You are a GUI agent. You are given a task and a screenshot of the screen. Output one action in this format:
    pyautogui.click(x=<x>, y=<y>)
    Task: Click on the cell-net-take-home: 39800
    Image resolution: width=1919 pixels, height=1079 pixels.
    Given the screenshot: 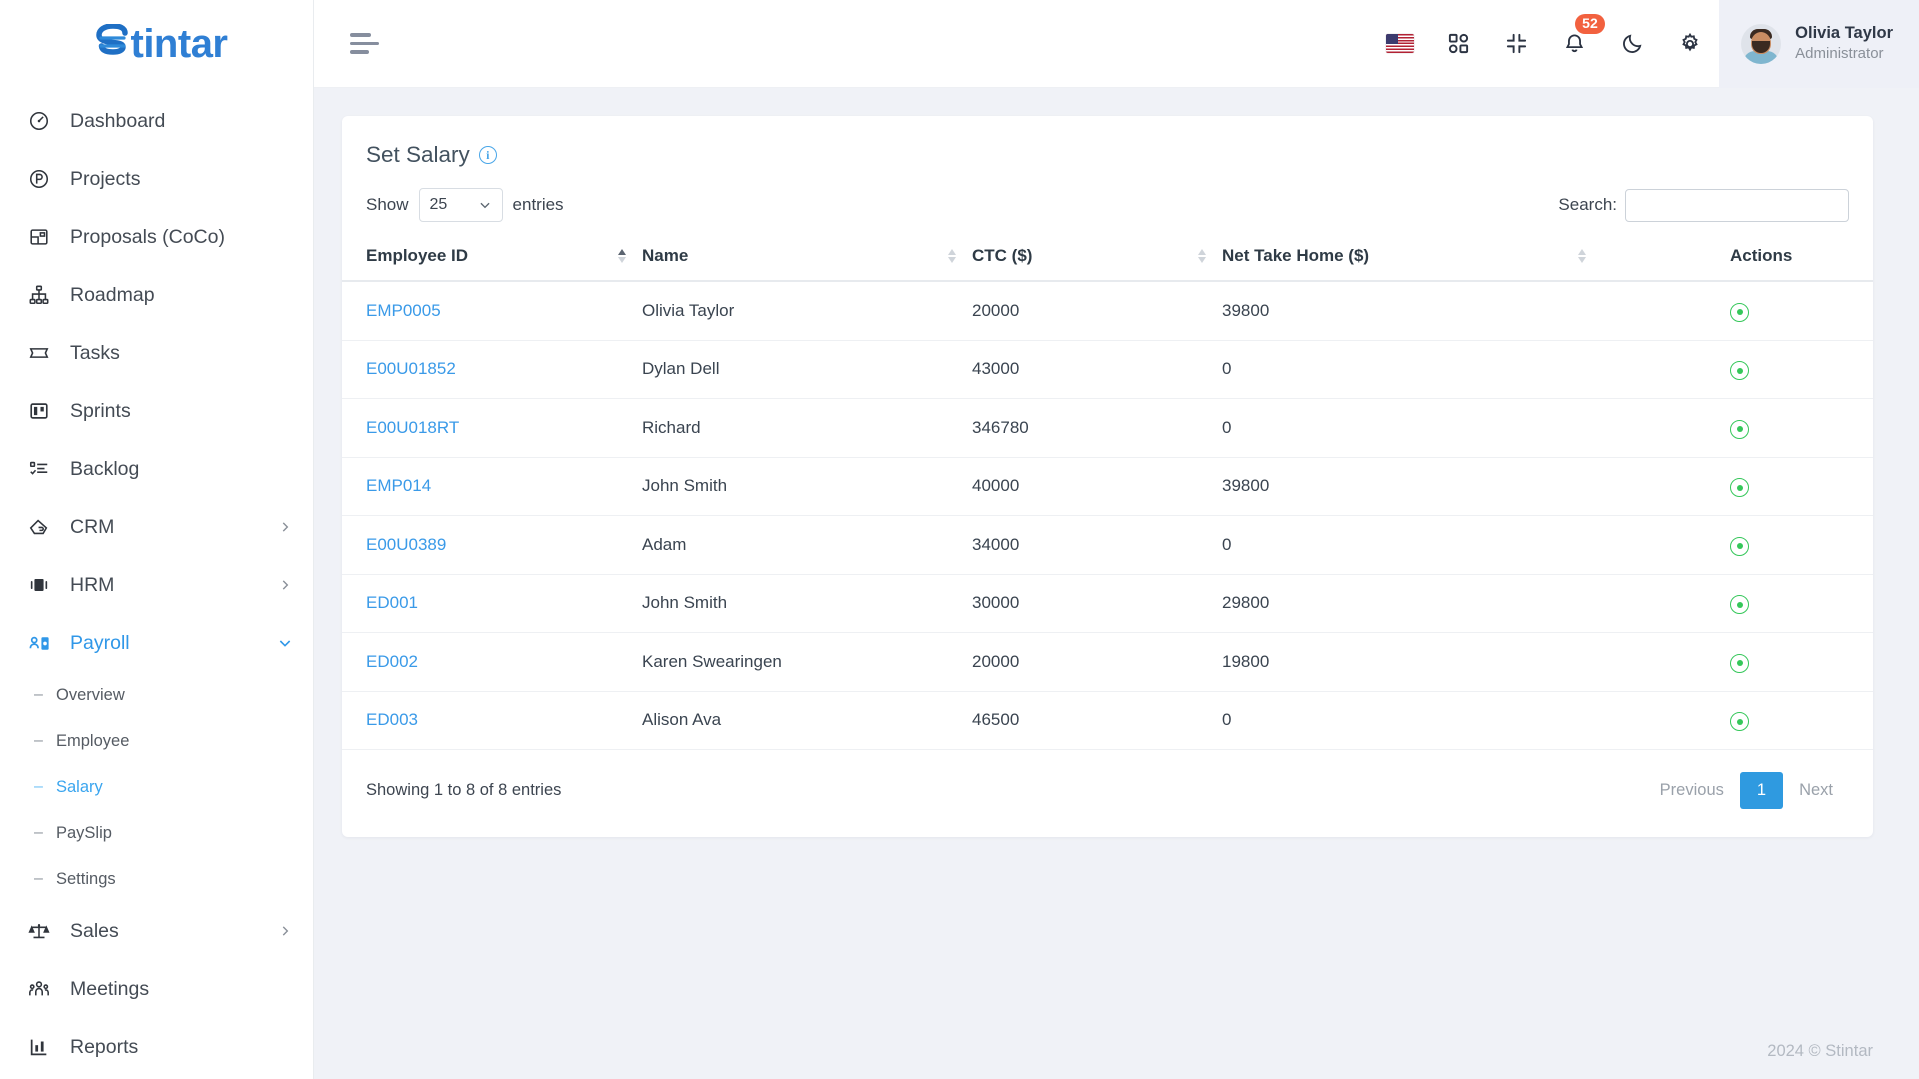 What is the action you would take?
    pyautogui.click(x=1412, y=486)
    